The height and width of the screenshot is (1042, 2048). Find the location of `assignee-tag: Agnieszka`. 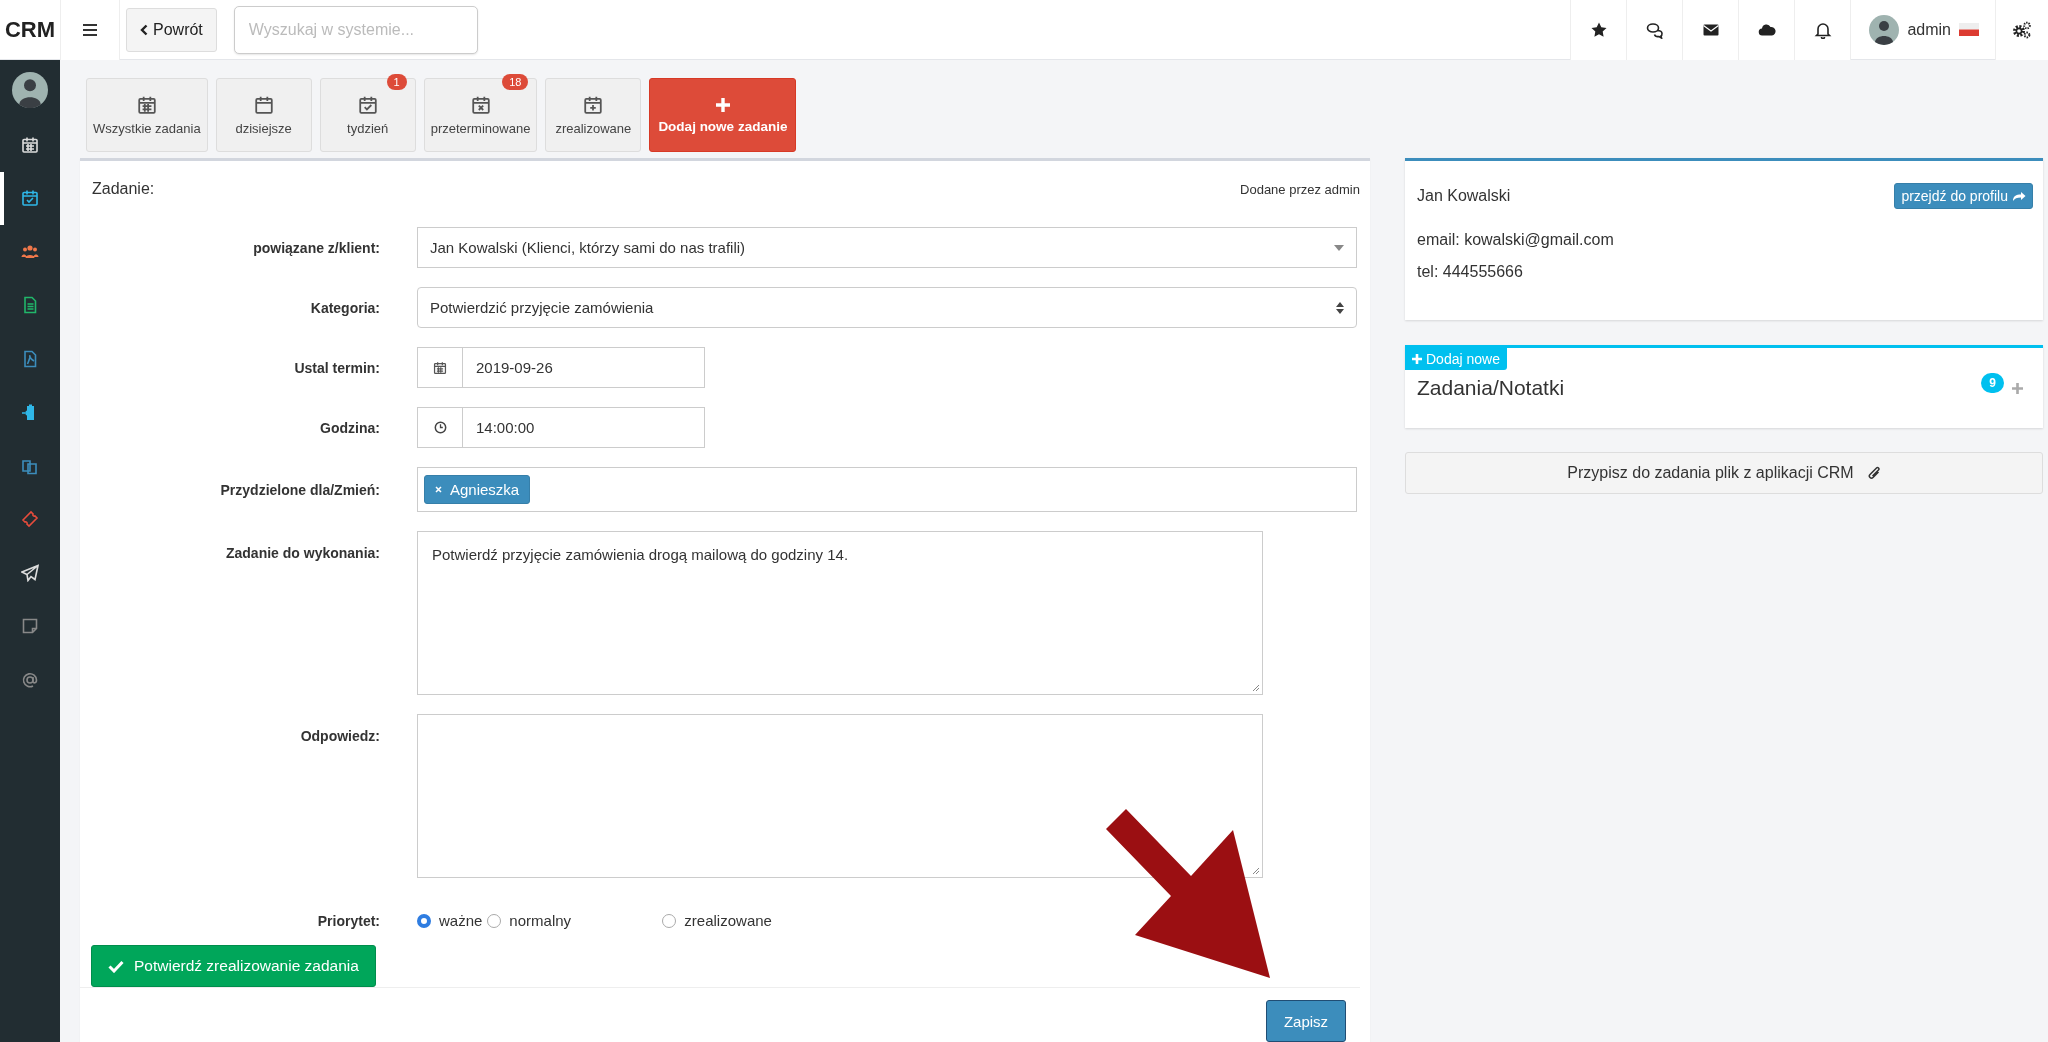

assignee-tag: Agnieszka is located at coordinates (477, 489).